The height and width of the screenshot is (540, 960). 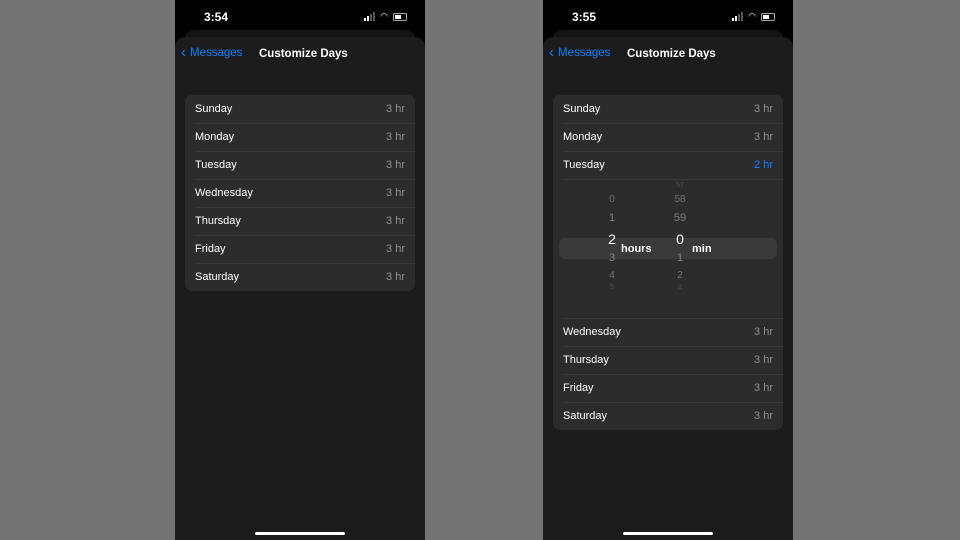 What do you see at coordinates (702, 249) in the screenshot?
I see `minutes-unit-label: min` at bounding box center [702, 249].